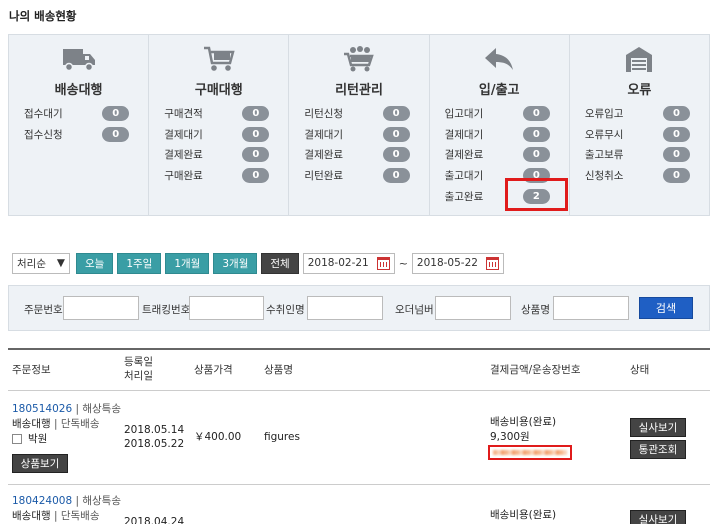 The width and height of the screenshot is (720, 524). I want to click on status-label: 구매완료, so click(183, 175).